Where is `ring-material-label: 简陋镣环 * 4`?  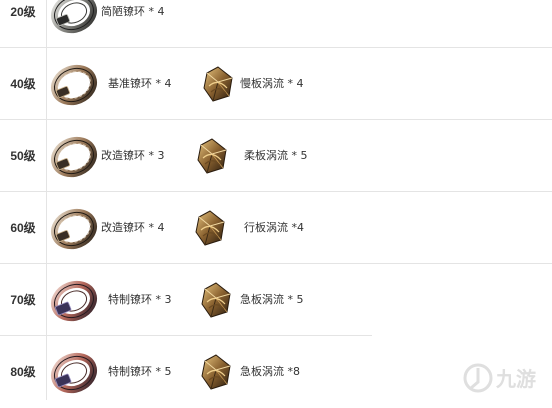 ring-material-label: 简陋镣环 * 4 is located at coordinates (133, 11).